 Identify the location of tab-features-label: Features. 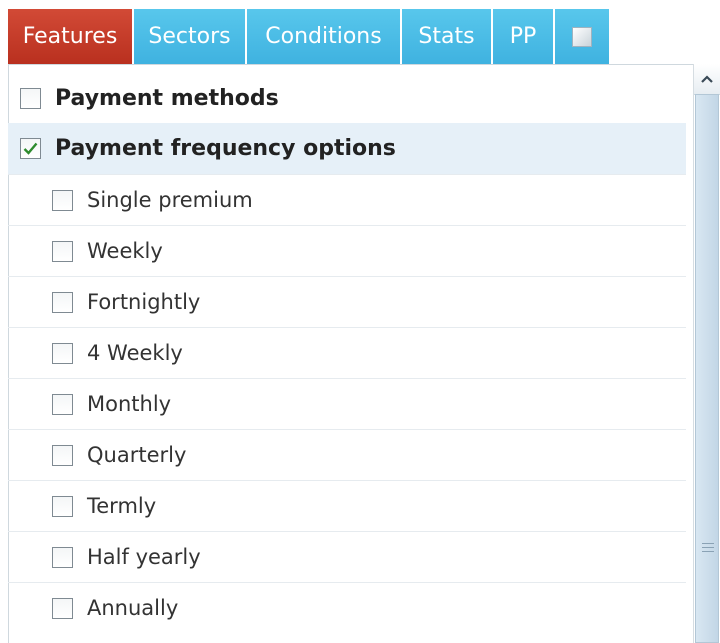
(70, 36).